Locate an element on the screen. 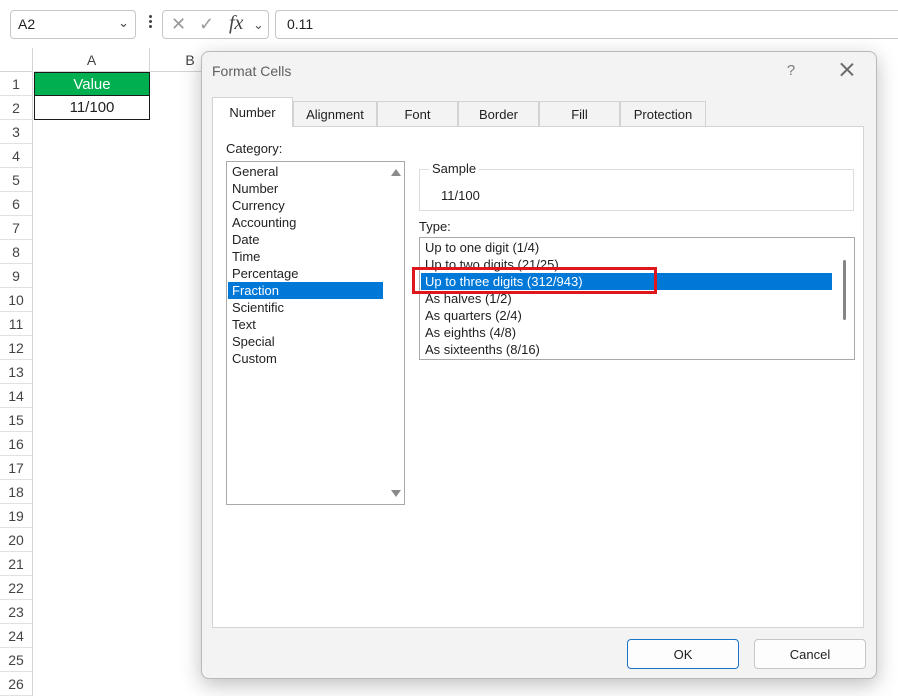 Image resolution: width=898 pixels, height=696 pixels. row-header: 17 is located at coordinates (16, 468).